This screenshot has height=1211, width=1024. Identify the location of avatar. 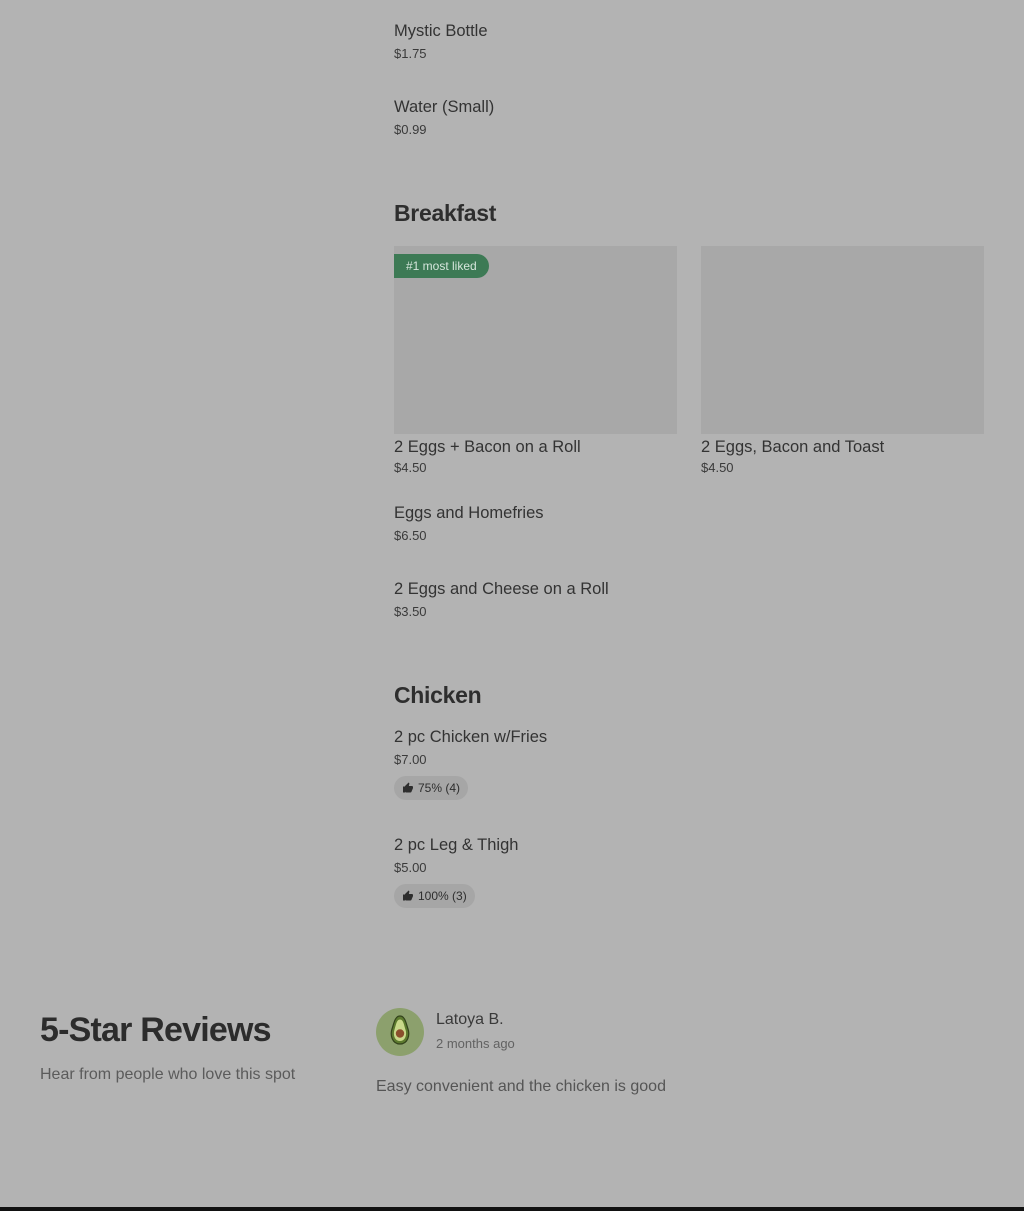
(400, 1032).